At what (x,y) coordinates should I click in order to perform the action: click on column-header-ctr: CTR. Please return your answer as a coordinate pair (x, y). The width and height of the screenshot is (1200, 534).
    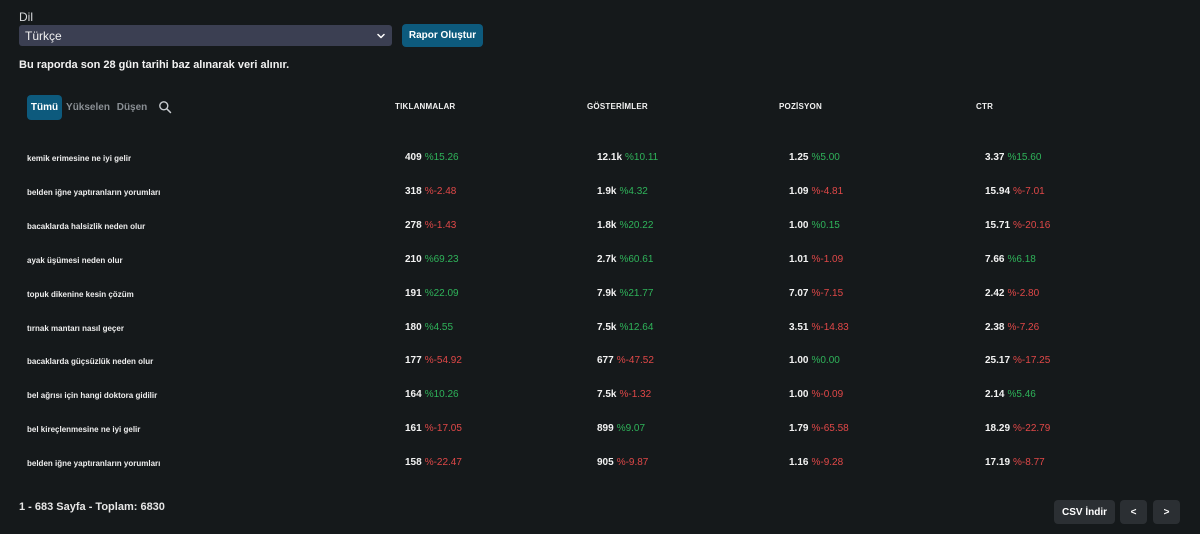
    Looking at the image, I should click on (985, 106).